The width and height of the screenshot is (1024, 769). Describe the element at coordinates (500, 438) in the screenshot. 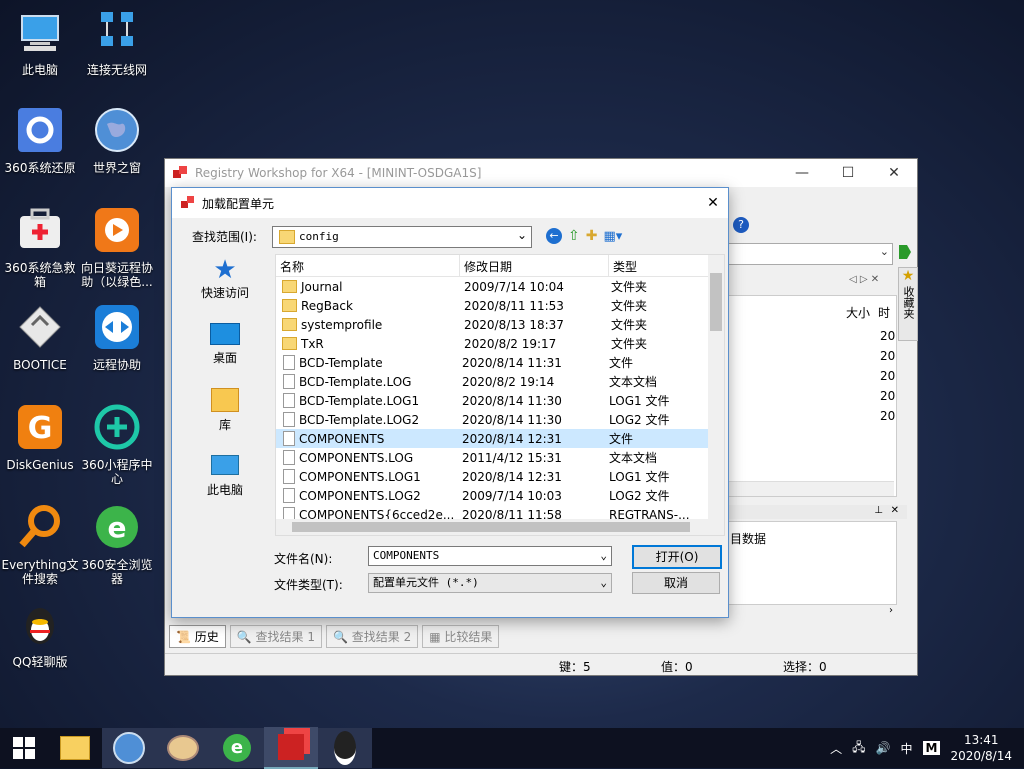

I see `file-row: COMPONENTS 2020/8/14 12:31 文件` at that location.